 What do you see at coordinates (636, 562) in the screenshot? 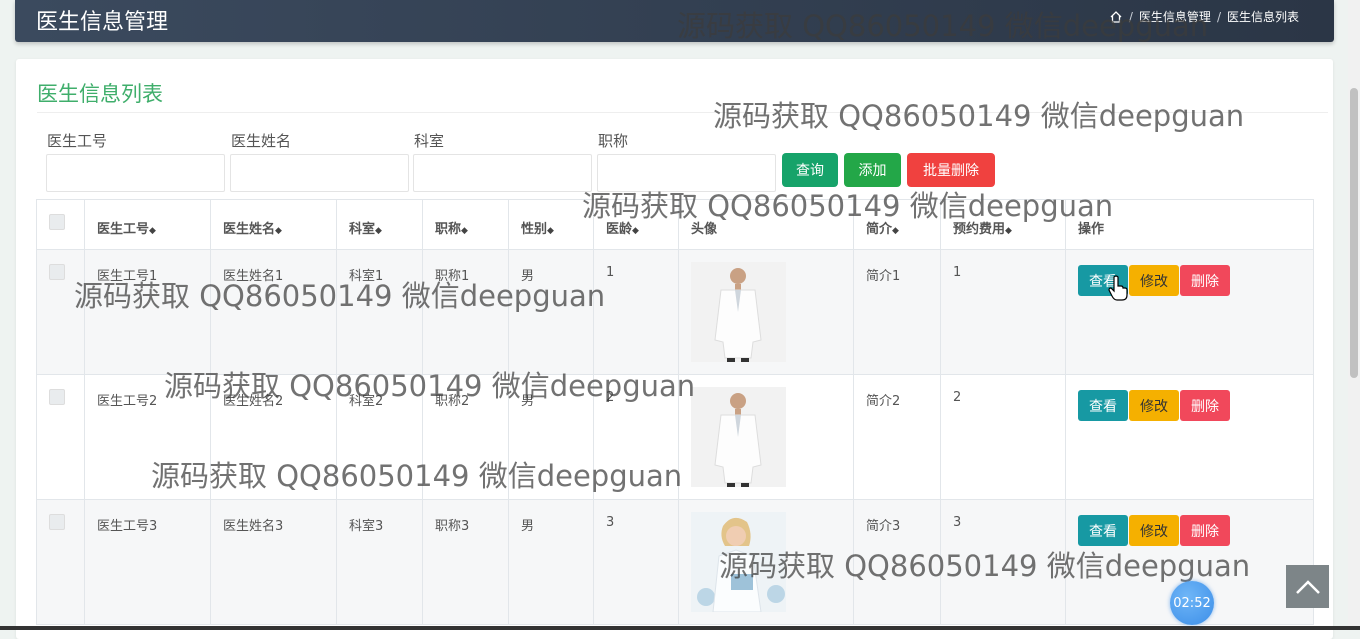
I see `cell-years: 3` at bounding box center [636, 562].